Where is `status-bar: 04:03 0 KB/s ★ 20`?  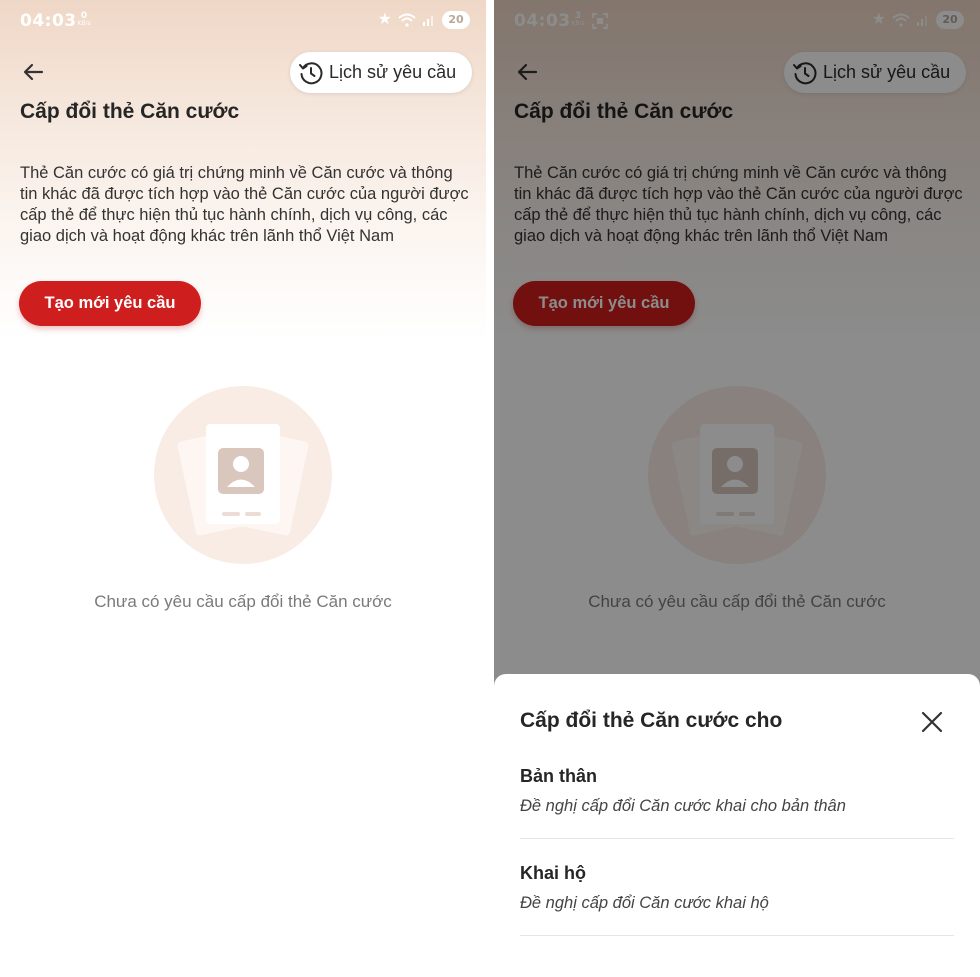 status-bar: 04:03 0 KB/s ★ 20 is located at coordinates (243, 22).